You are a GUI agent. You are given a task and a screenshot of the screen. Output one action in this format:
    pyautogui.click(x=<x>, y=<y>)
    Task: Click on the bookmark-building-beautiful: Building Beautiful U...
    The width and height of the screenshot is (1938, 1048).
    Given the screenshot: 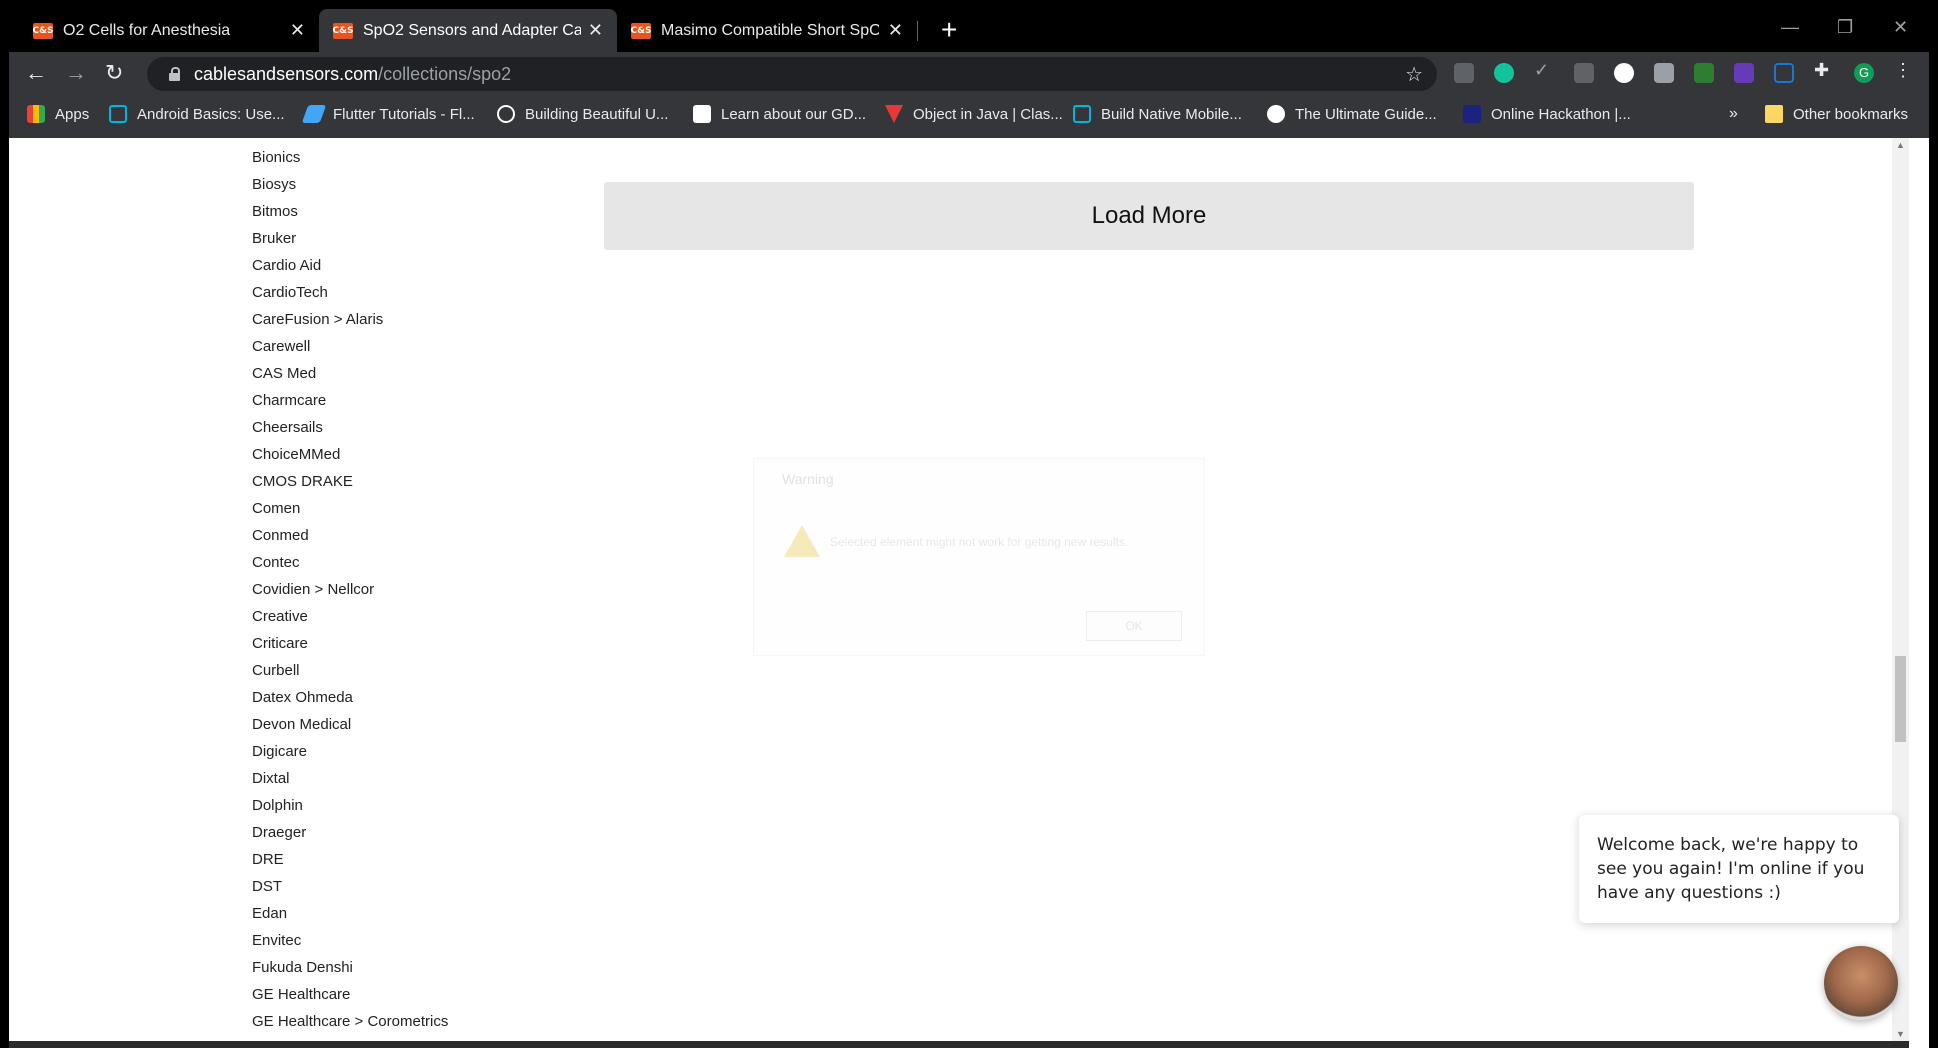 What is the action you would take?
    pyautogui.click(x=582, y=114)
    